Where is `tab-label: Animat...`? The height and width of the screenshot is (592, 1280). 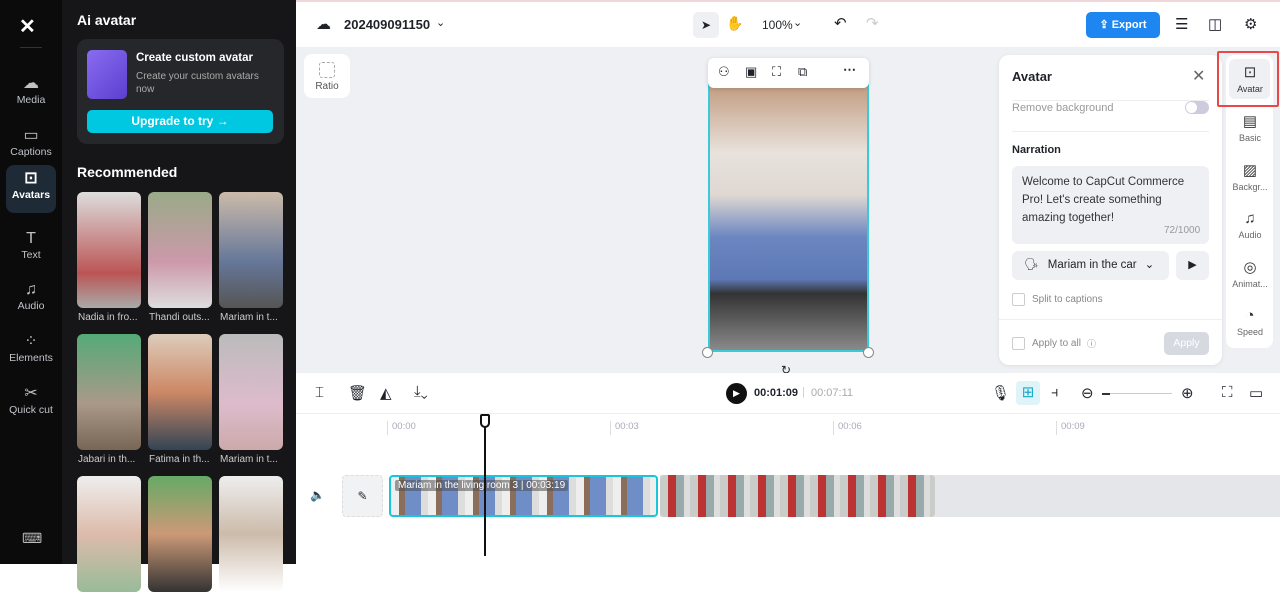 tab-label: Animat... is located at coordinates (1250, 284).